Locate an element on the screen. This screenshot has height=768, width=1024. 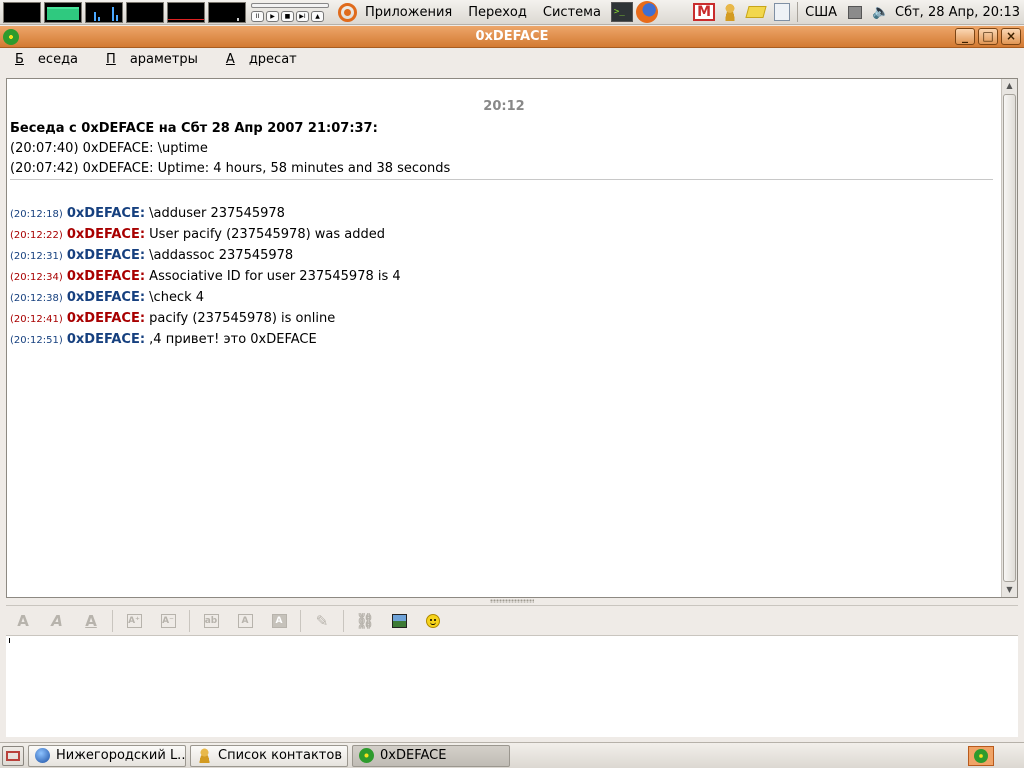
media-progress-bar is located at coordinates (290, 5).